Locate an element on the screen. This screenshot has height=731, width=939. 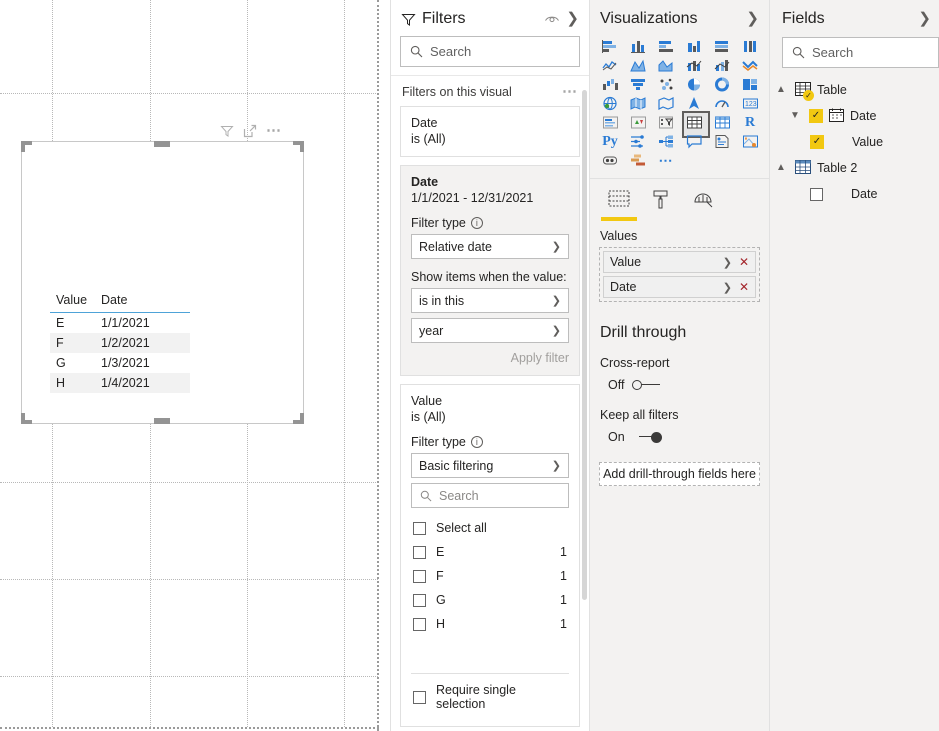
clustered-column-chart-icon is located at coordinates (694, 46).